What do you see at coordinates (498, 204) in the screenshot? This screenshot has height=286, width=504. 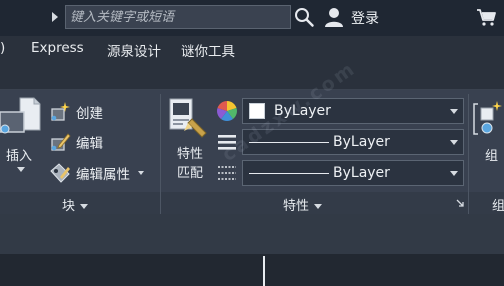 I see `group-panel-title: 组` at bounding box center [498, 204].